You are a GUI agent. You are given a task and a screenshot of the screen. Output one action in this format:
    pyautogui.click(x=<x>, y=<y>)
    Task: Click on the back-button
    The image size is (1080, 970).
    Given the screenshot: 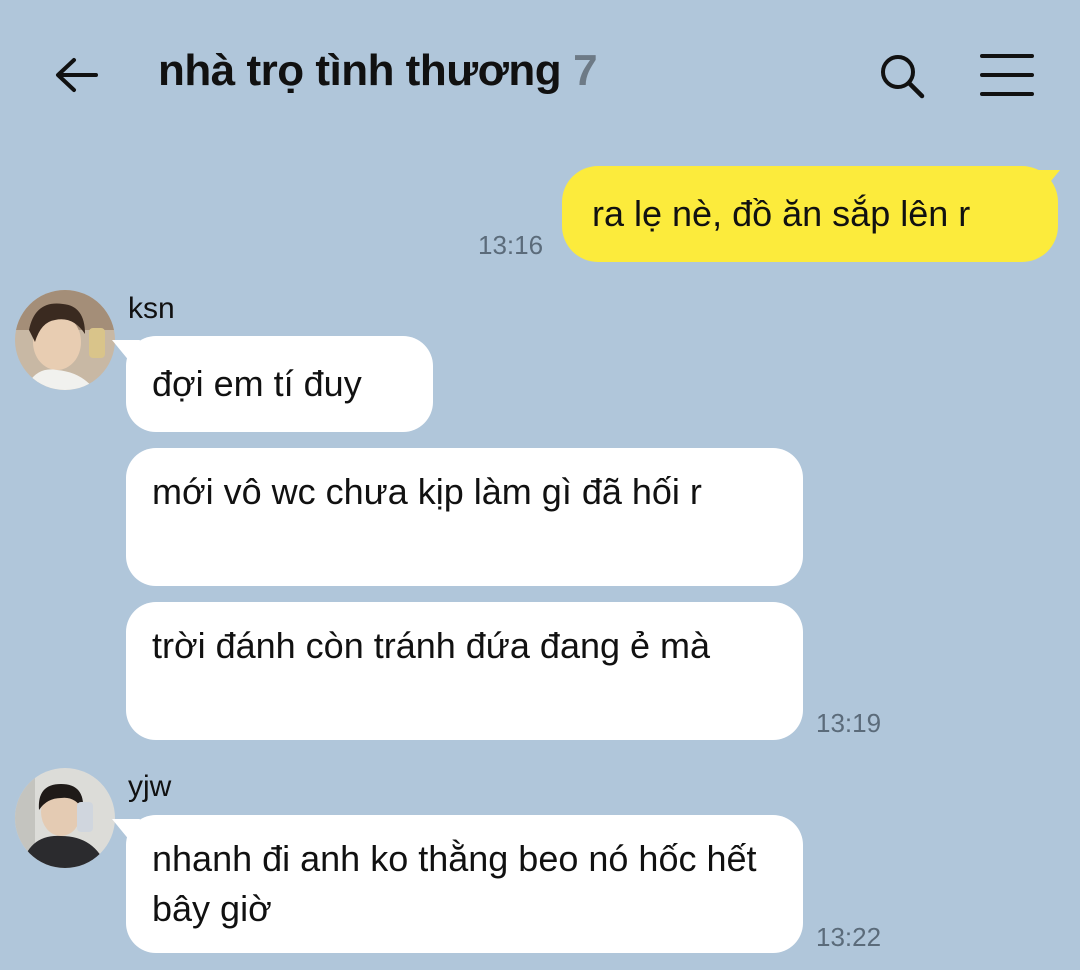 What is the action you would take?
    pyautogui.click(x=77, y=75)
    